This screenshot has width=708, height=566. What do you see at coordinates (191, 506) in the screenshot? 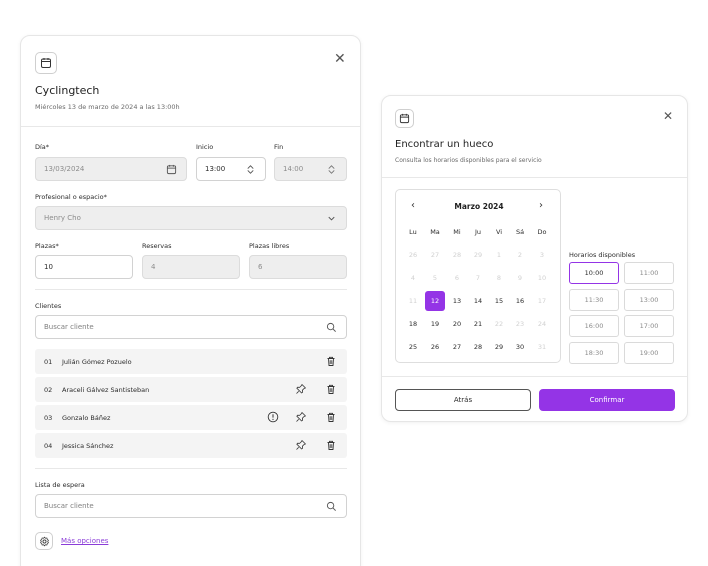
I see `waitlist-search-input: Buscar cliente` at bounding box center [191, 506].